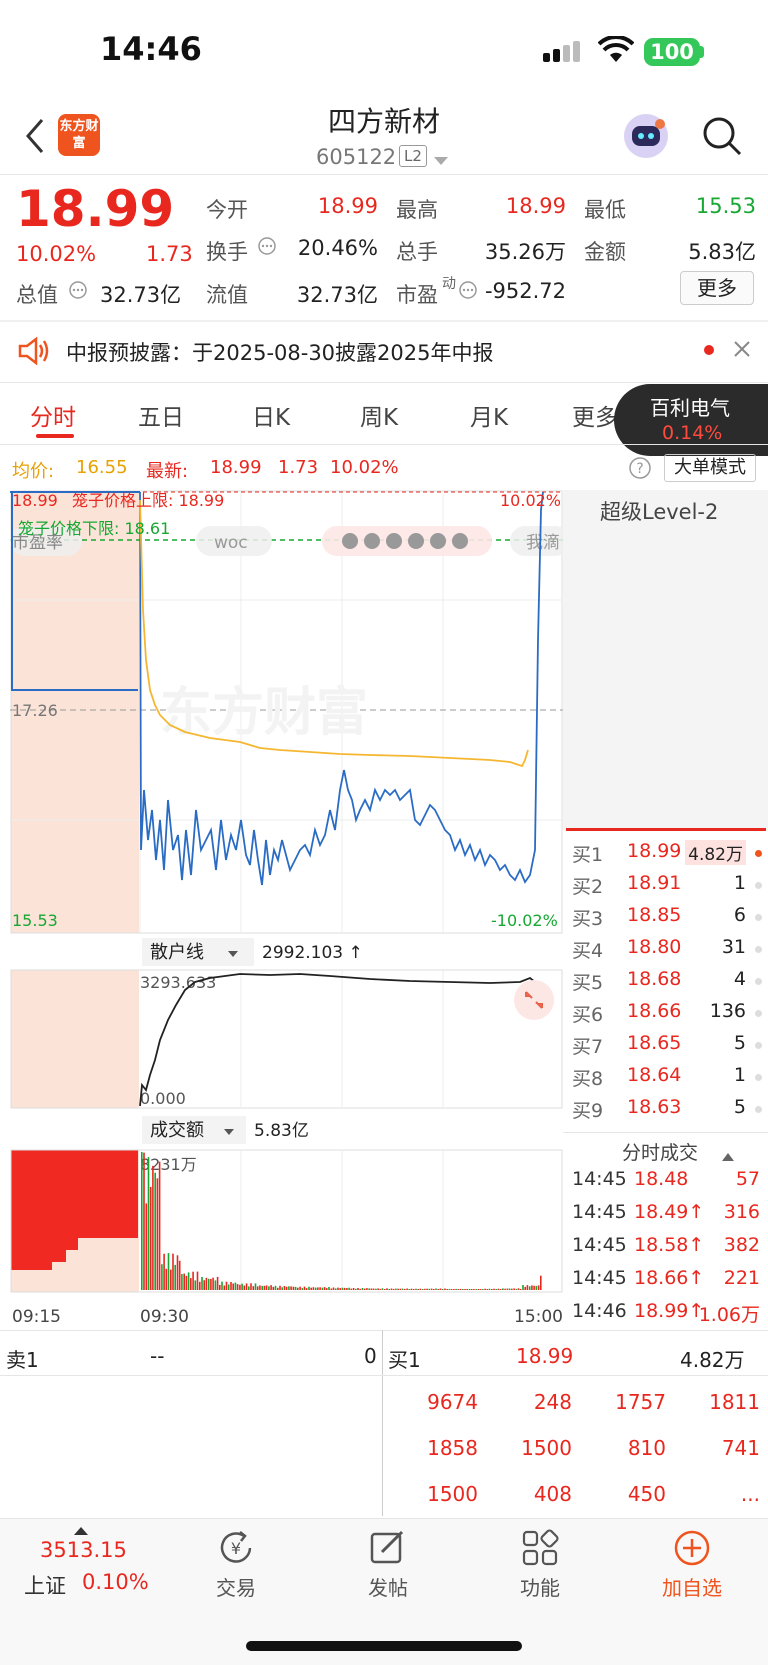  What do you see at coordinates (94, 528) in the screenshot?
I see `cage-lower-label: 笼子价格下限: 18.61` at bounding box center [94, 528].